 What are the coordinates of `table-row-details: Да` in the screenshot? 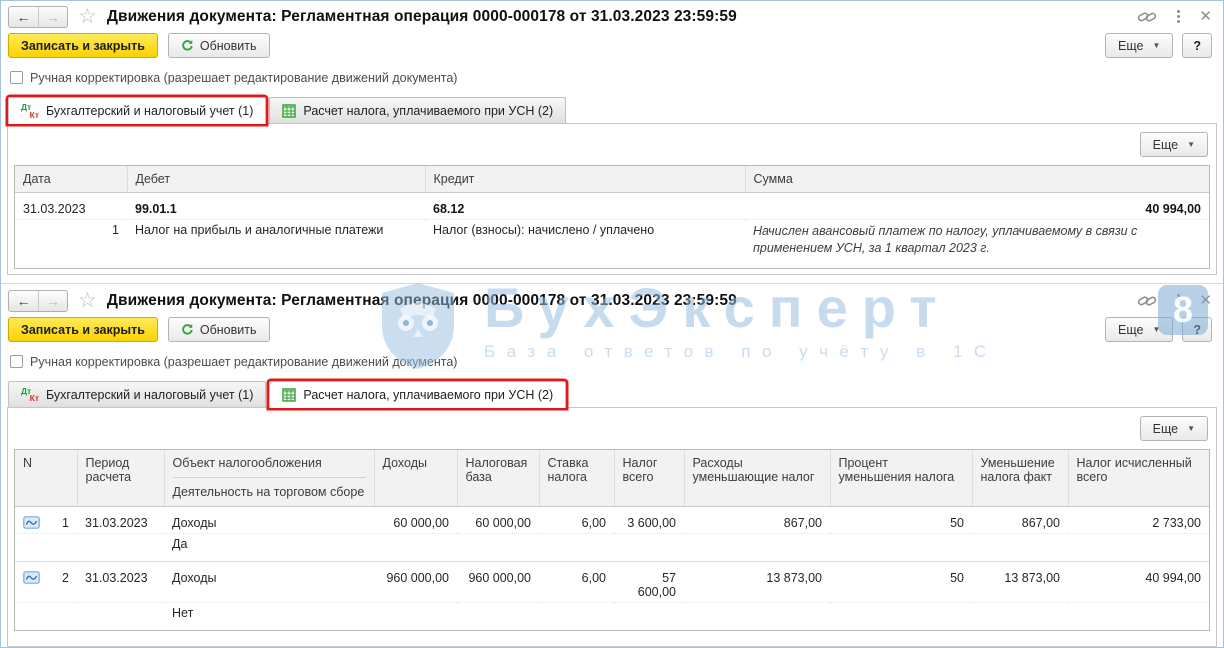 It's located at (612, 547).